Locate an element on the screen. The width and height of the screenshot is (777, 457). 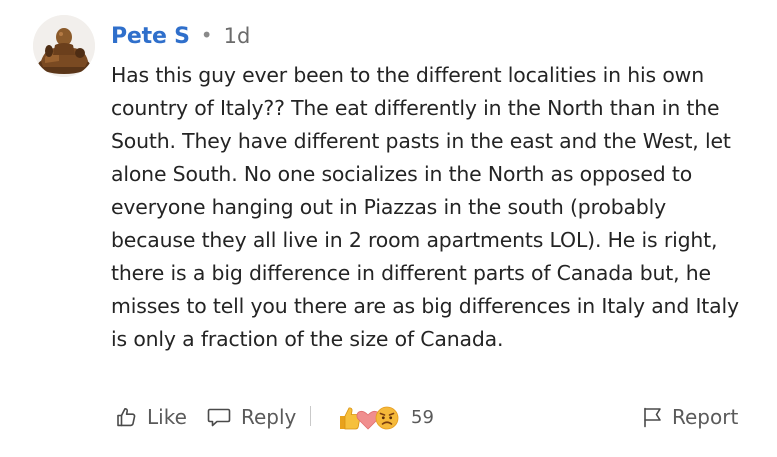
flag-icon is located at coordinates (652, 417).